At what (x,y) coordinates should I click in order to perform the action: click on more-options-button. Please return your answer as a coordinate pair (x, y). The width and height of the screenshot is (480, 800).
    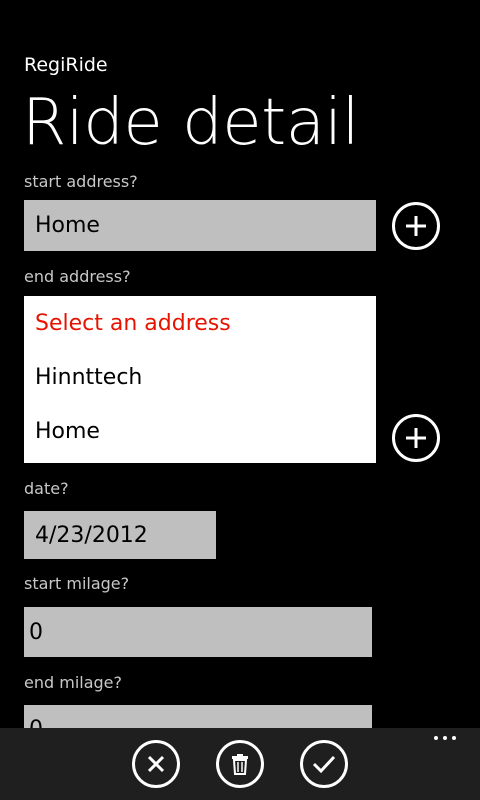
    Looking at the image, I should click on (445, 738).